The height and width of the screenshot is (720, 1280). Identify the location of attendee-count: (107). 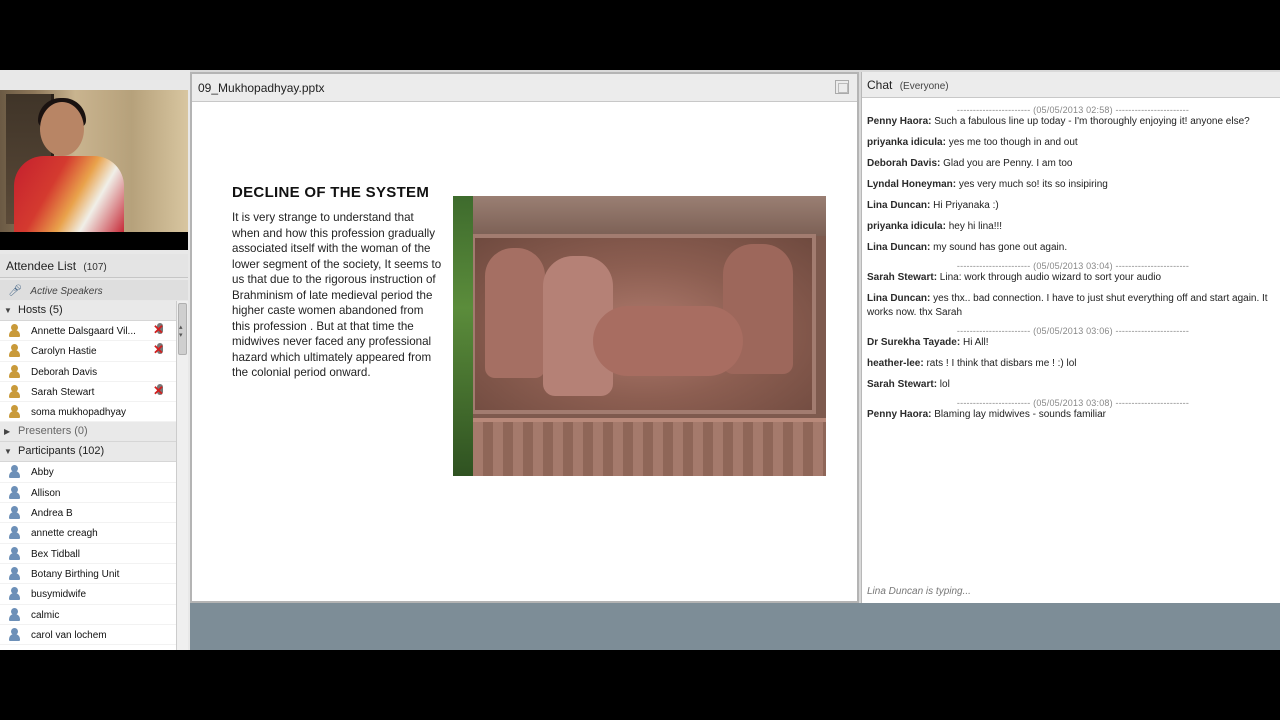
(95, 267).